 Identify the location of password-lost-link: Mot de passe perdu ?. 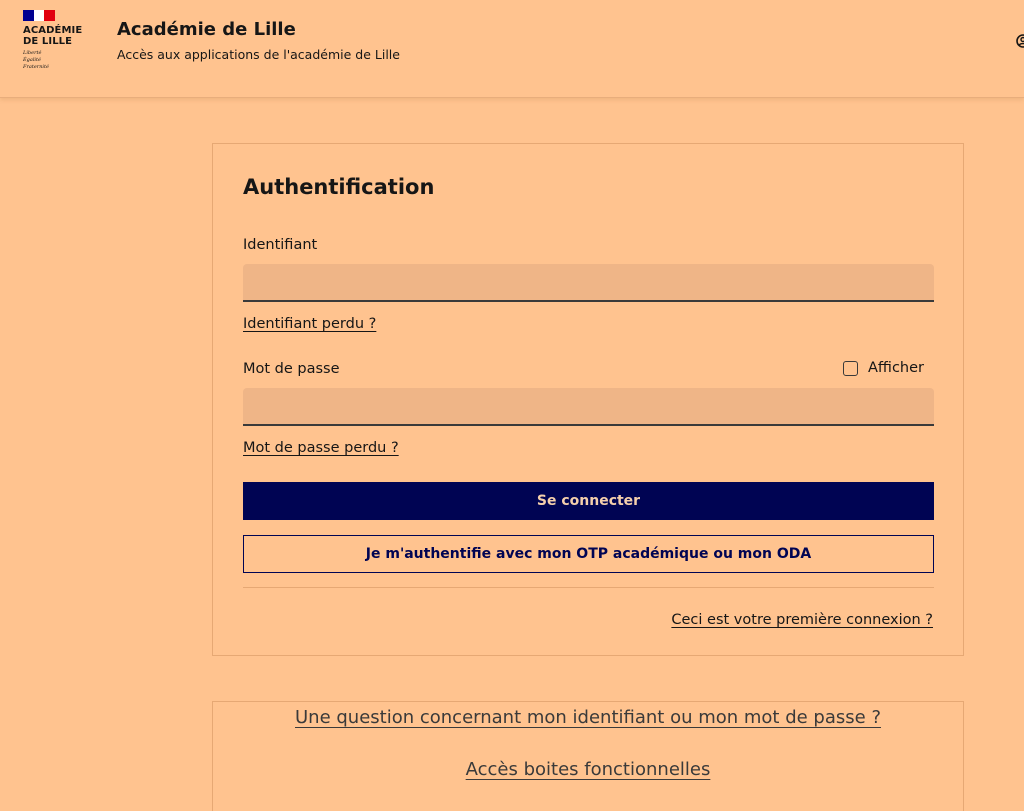
(321, 448).